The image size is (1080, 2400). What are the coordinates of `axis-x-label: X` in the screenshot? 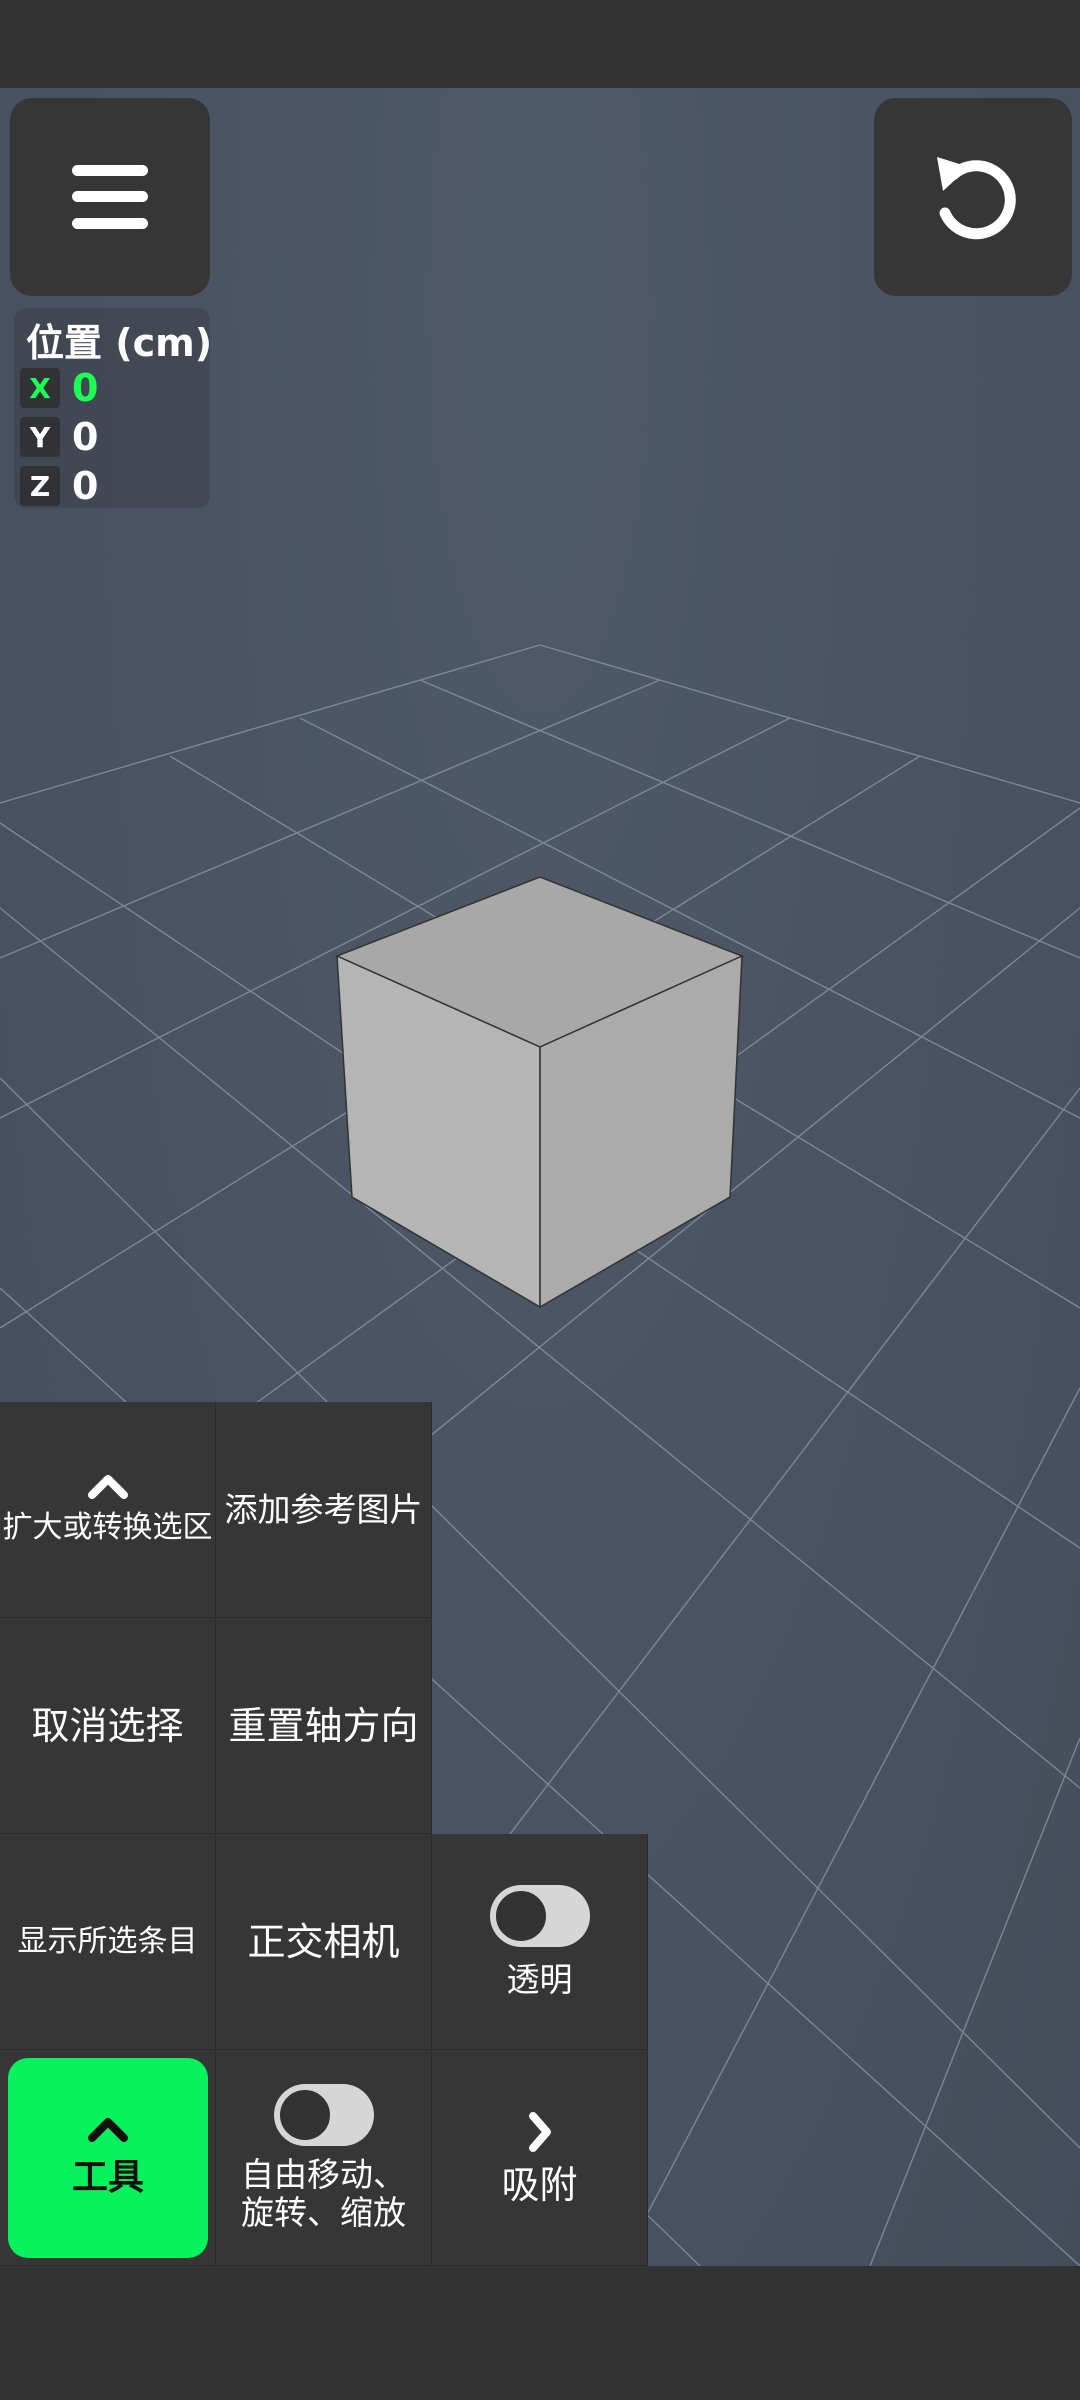 It's located at (40, 388).